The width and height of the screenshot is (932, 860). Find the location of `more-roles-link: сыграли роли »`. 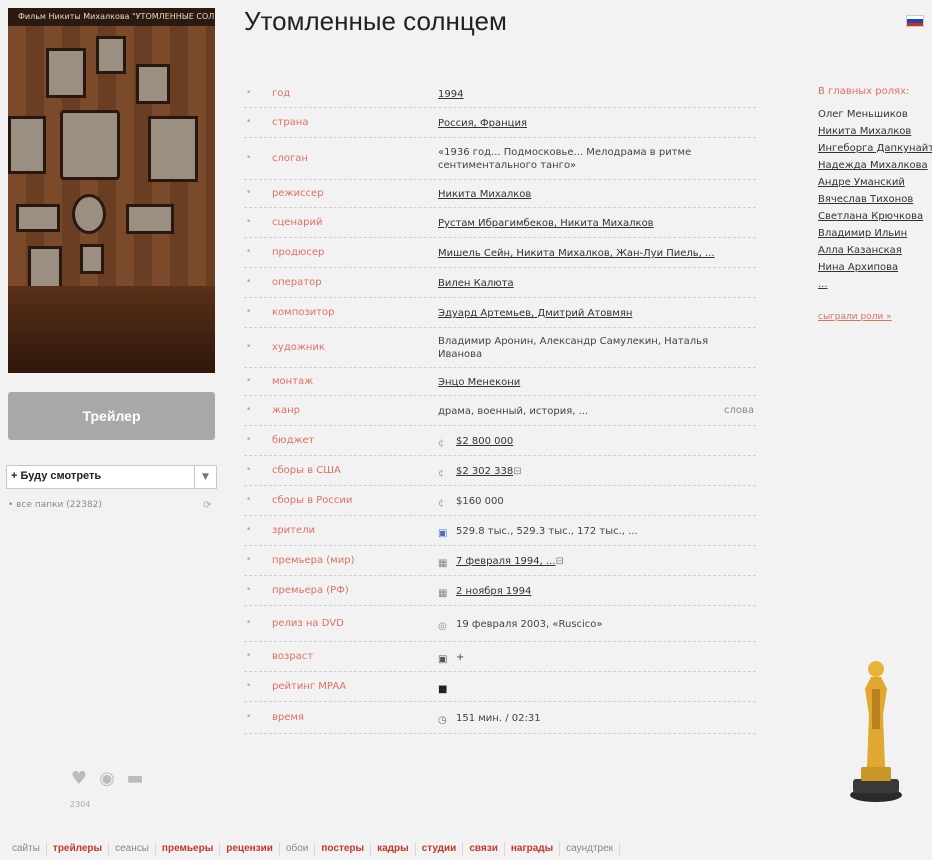

more-roles-link: сыграли роли » is located at coordinates (875, 317).